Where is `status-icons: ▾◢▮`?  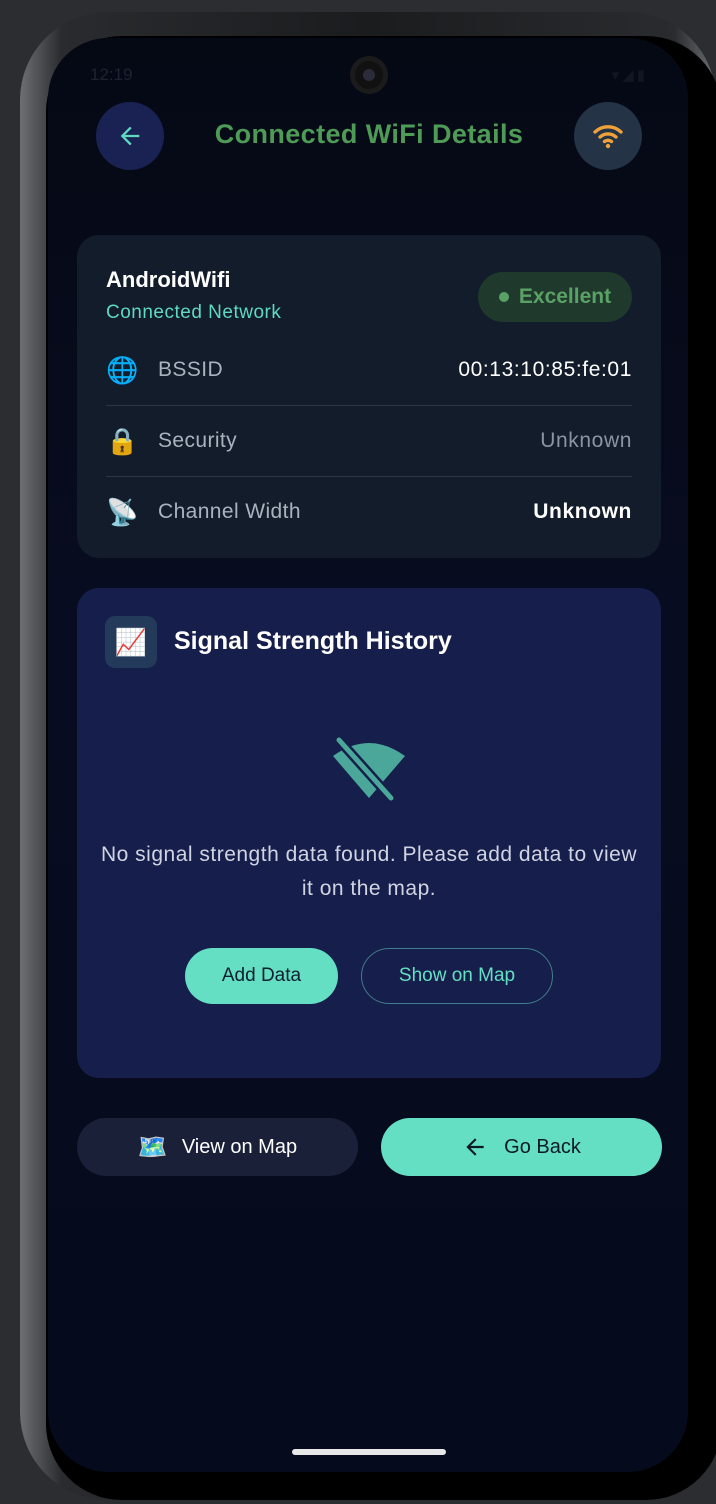
status-icons: ▾◢▮ is located at coordinates (629, 75).